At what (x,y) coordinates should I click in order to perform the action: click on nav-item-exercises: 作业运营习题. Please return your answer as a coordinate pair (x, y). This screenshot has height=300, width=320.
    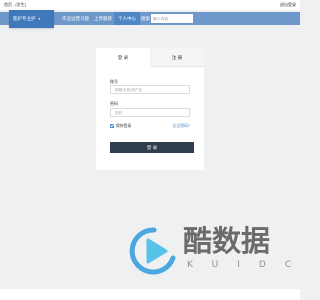
    Looking at the image, I should click on (75, 18).